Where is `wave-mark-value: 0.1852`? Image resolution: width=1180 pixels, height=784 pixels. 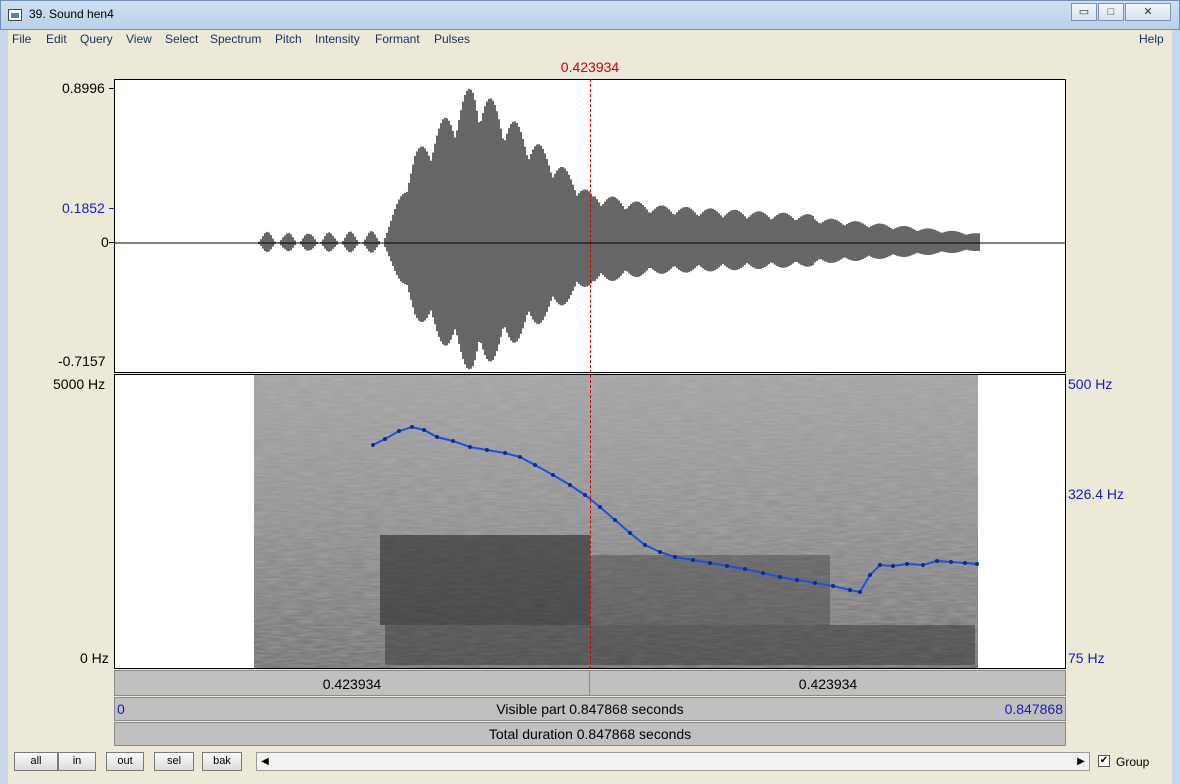 wave-mark-value: 0.1852 is located at coordinates (83, 208).